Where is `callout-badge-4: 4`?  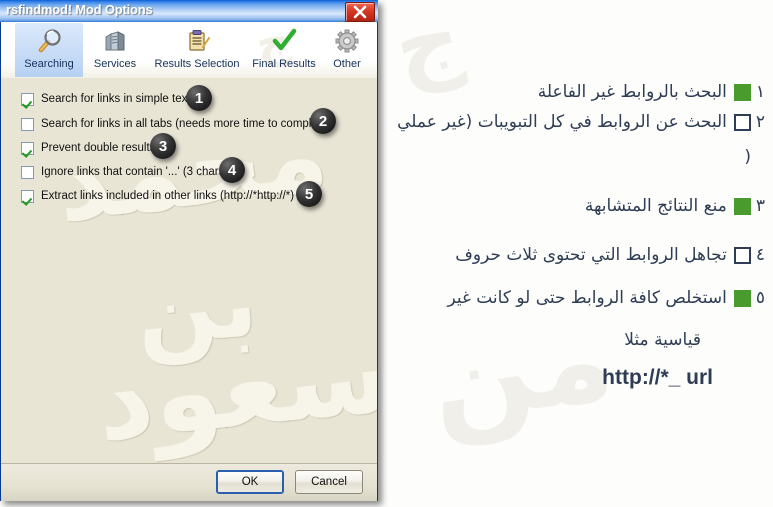 callout-badge-4: 4 is located at coordinates (232, 170).